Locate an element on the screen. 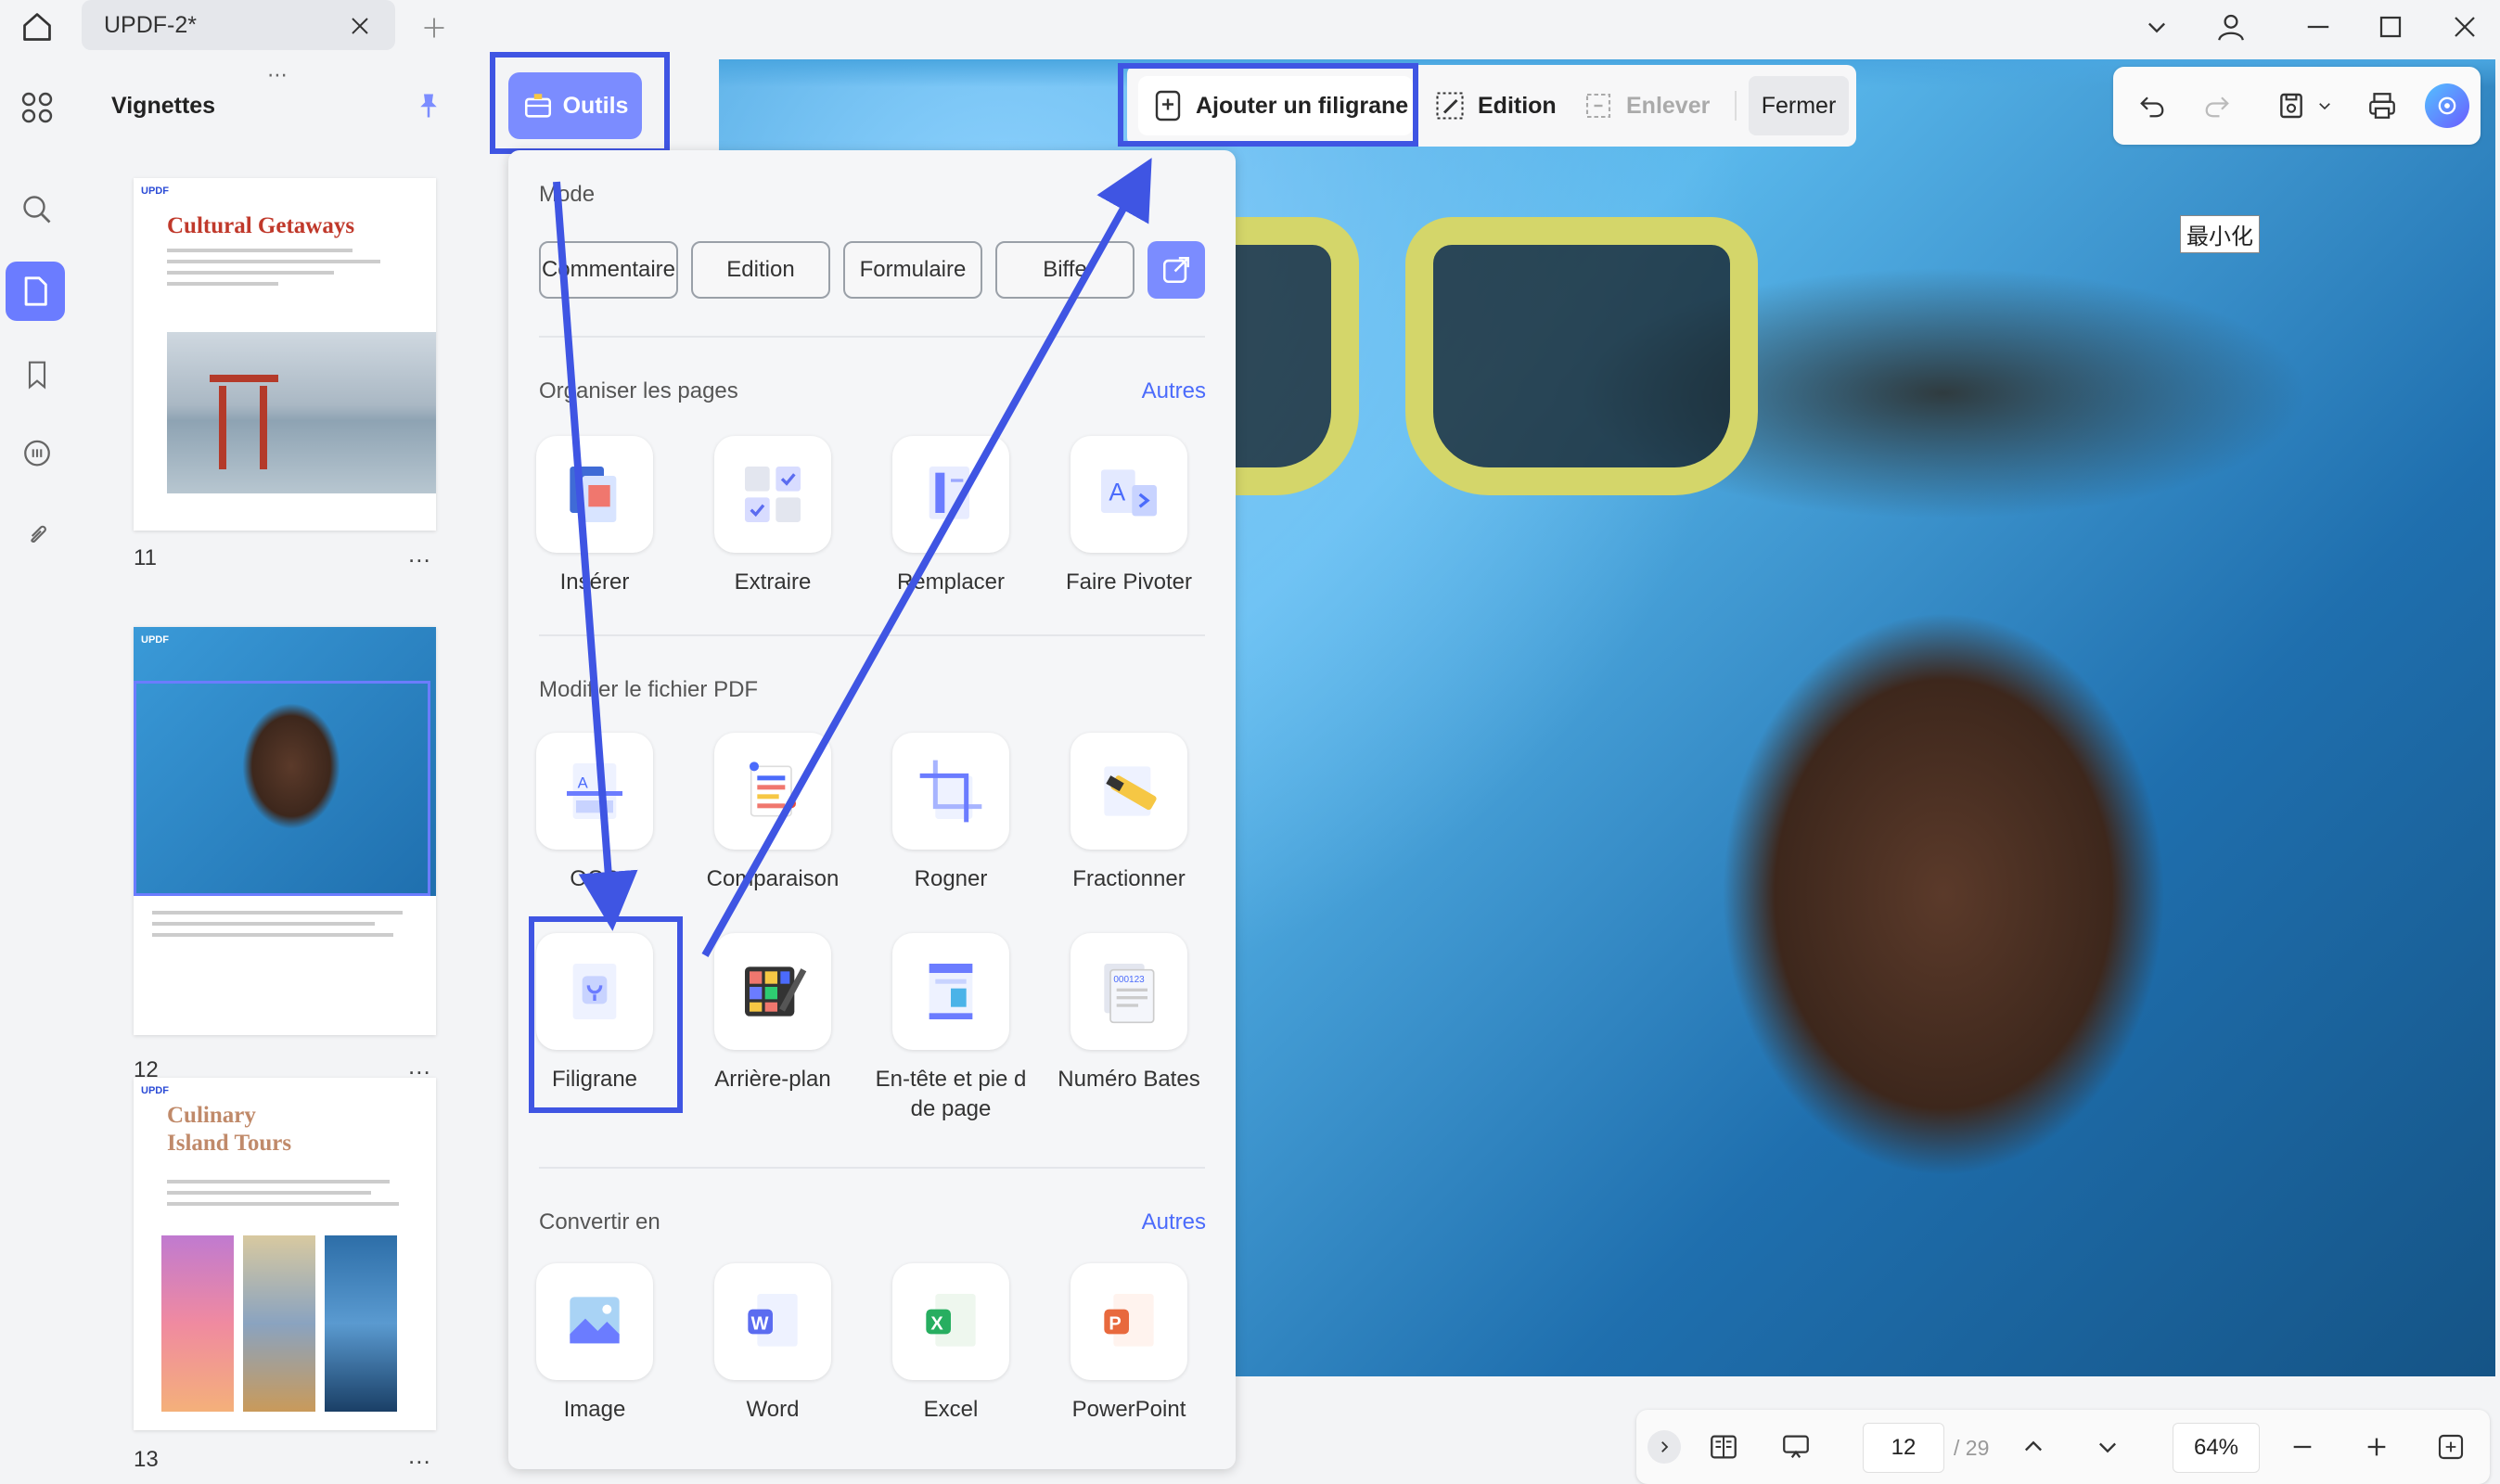  fit-page-icon is located at coordinates (2450, 1446).